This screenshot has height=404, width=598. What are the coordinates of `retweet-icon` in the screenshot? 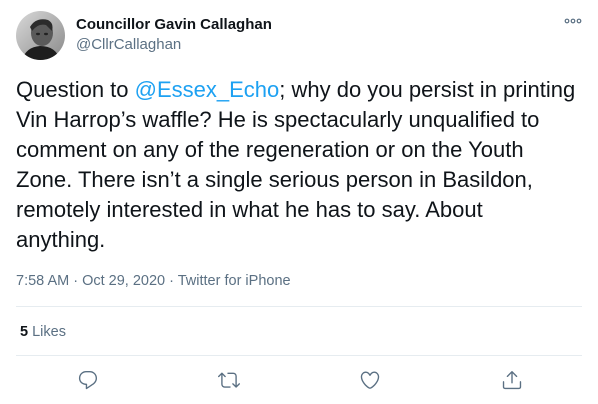 It's located at (229, 380).